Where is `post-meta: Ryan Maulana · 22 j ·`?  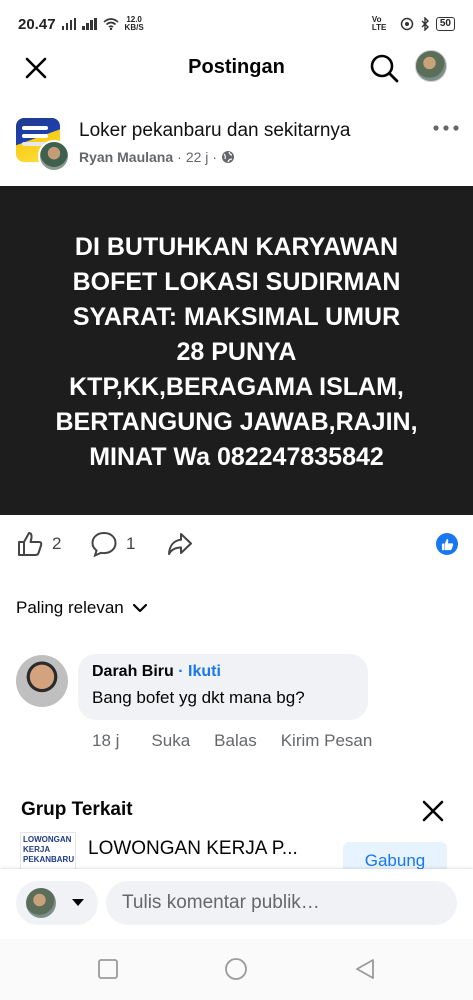 post-meta: Ryan Maulana · 22 j · is located at coordinates (157, 157).